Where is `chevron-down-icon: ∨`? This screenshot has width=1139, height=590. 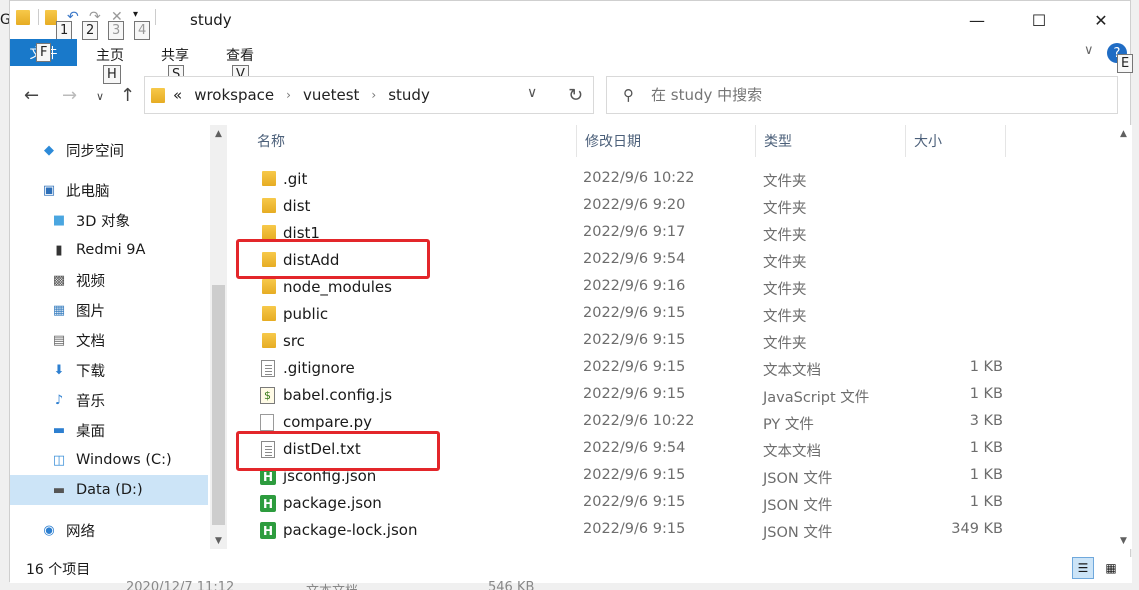 chevron-down-icon: ∨ is located at coordinates (100, 96).